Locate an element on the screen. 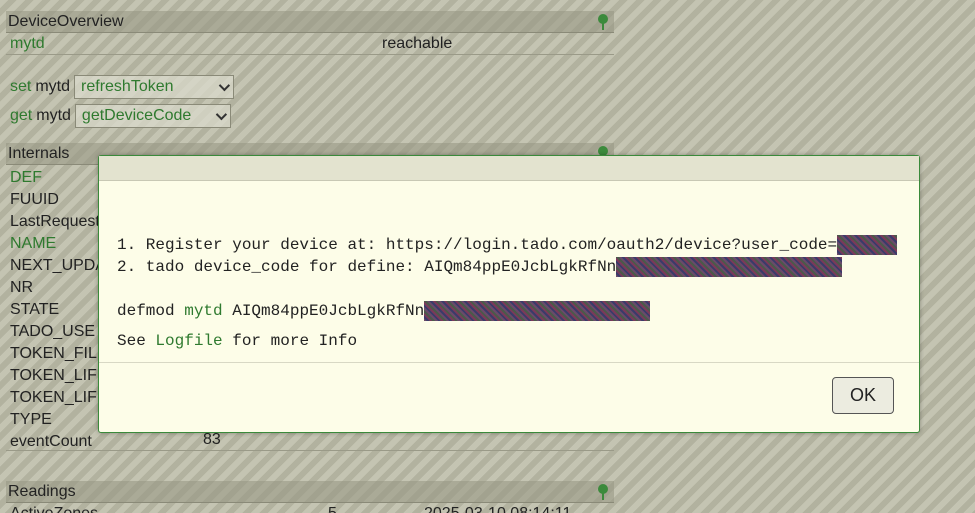 The image size is (975, 513). set-select: refreshToken is located at coordinates (154, 87).